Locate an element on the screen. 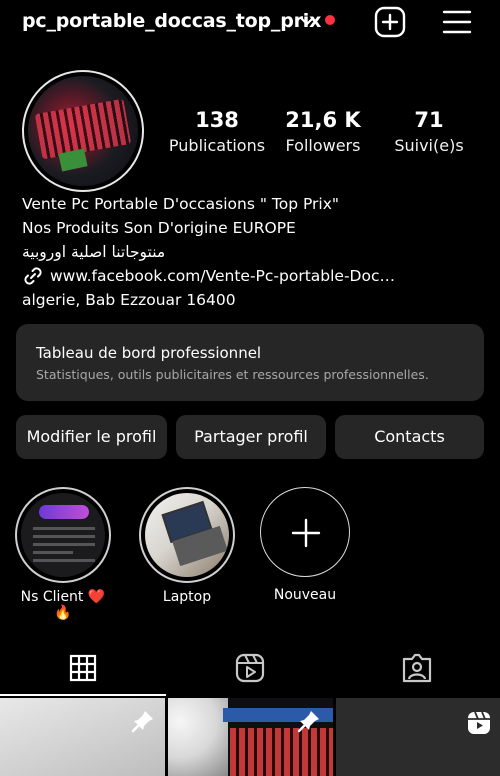 Image resolution: width=500 pixels, height=776 pixels. publications-count: 138 is located at coordinates (217, 120).